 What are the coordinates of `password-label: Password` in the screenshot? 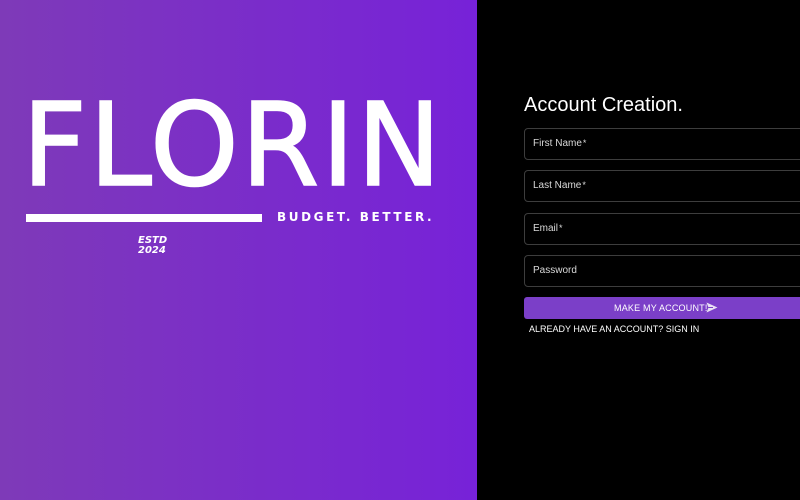 It's located at (555, 270).